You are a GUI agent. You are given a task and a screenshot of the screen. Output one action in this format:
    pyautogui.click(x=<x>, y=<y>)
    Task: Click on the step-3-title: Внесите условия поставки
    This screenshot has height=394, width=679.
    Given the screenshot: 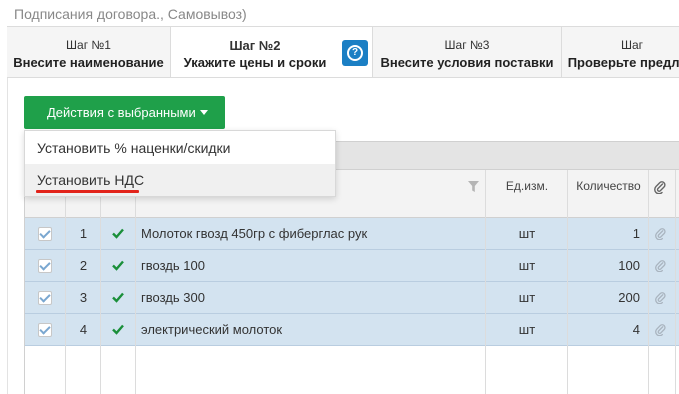 What is the action you would take?
    pyautogui.click(x=467, y=62)
    